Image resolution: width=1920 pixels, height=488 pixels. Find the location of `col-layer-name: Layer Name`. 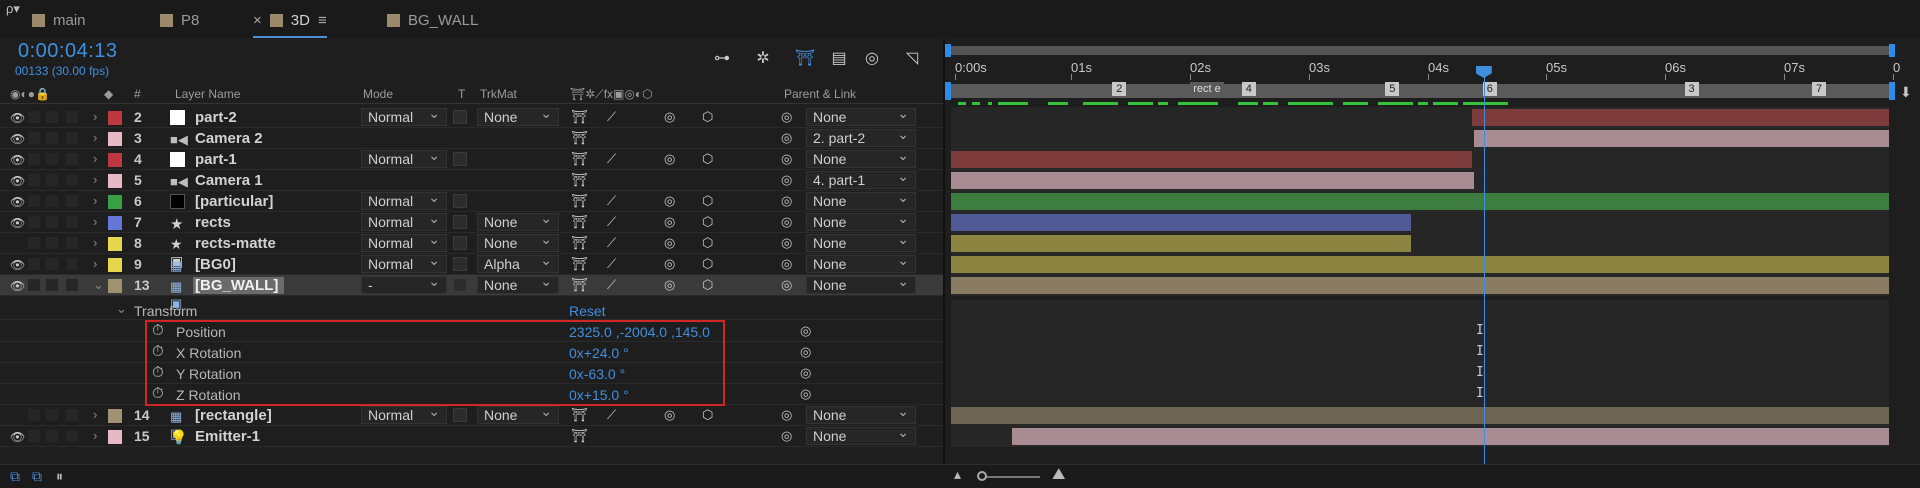

col-layer-name: Layer Name is located at coordinates (207, 94).